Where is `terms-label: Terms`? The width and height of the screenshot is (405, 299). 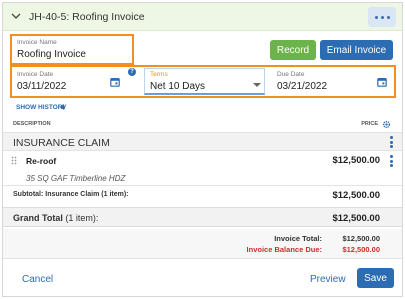 terms-label: Terms is located at coordinates (159, 74).